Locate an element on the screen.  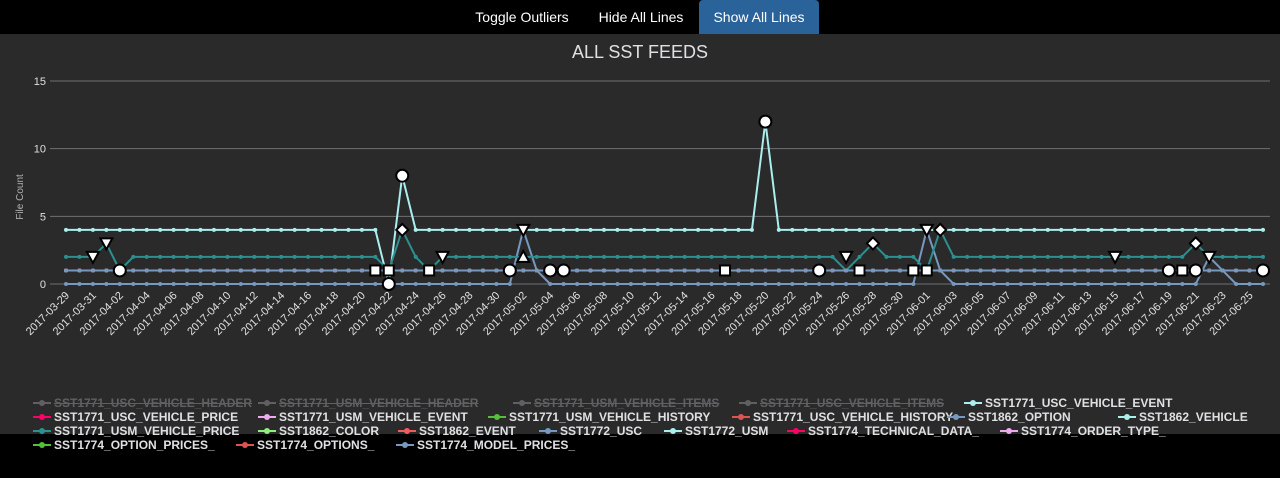
toggle-outliers-button: Toggle Outliers is located at coordinates (522, 17).